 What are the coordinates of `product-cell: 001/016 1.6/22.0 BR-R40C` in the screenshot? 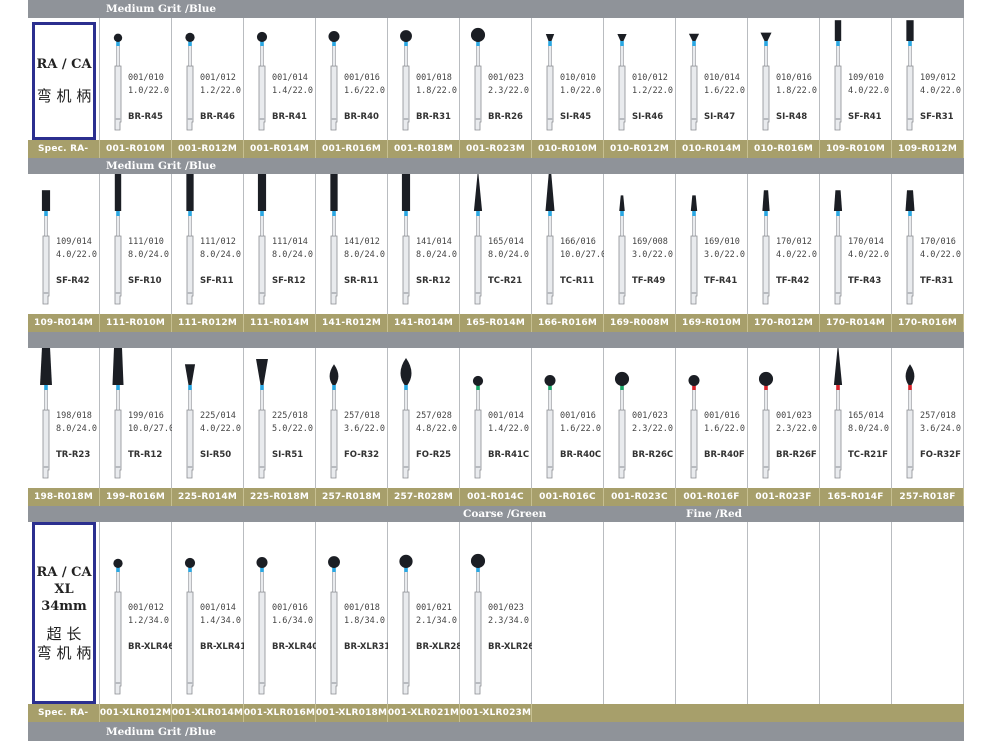 It's located at (568, 418).